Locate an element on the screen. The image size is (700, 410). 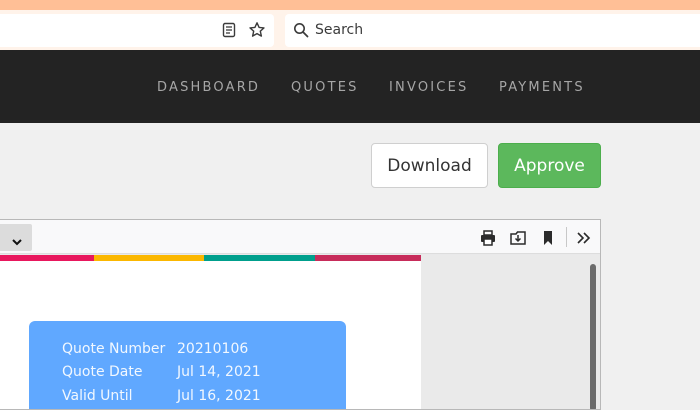
zoom-select is located at coordinates (16, 237).